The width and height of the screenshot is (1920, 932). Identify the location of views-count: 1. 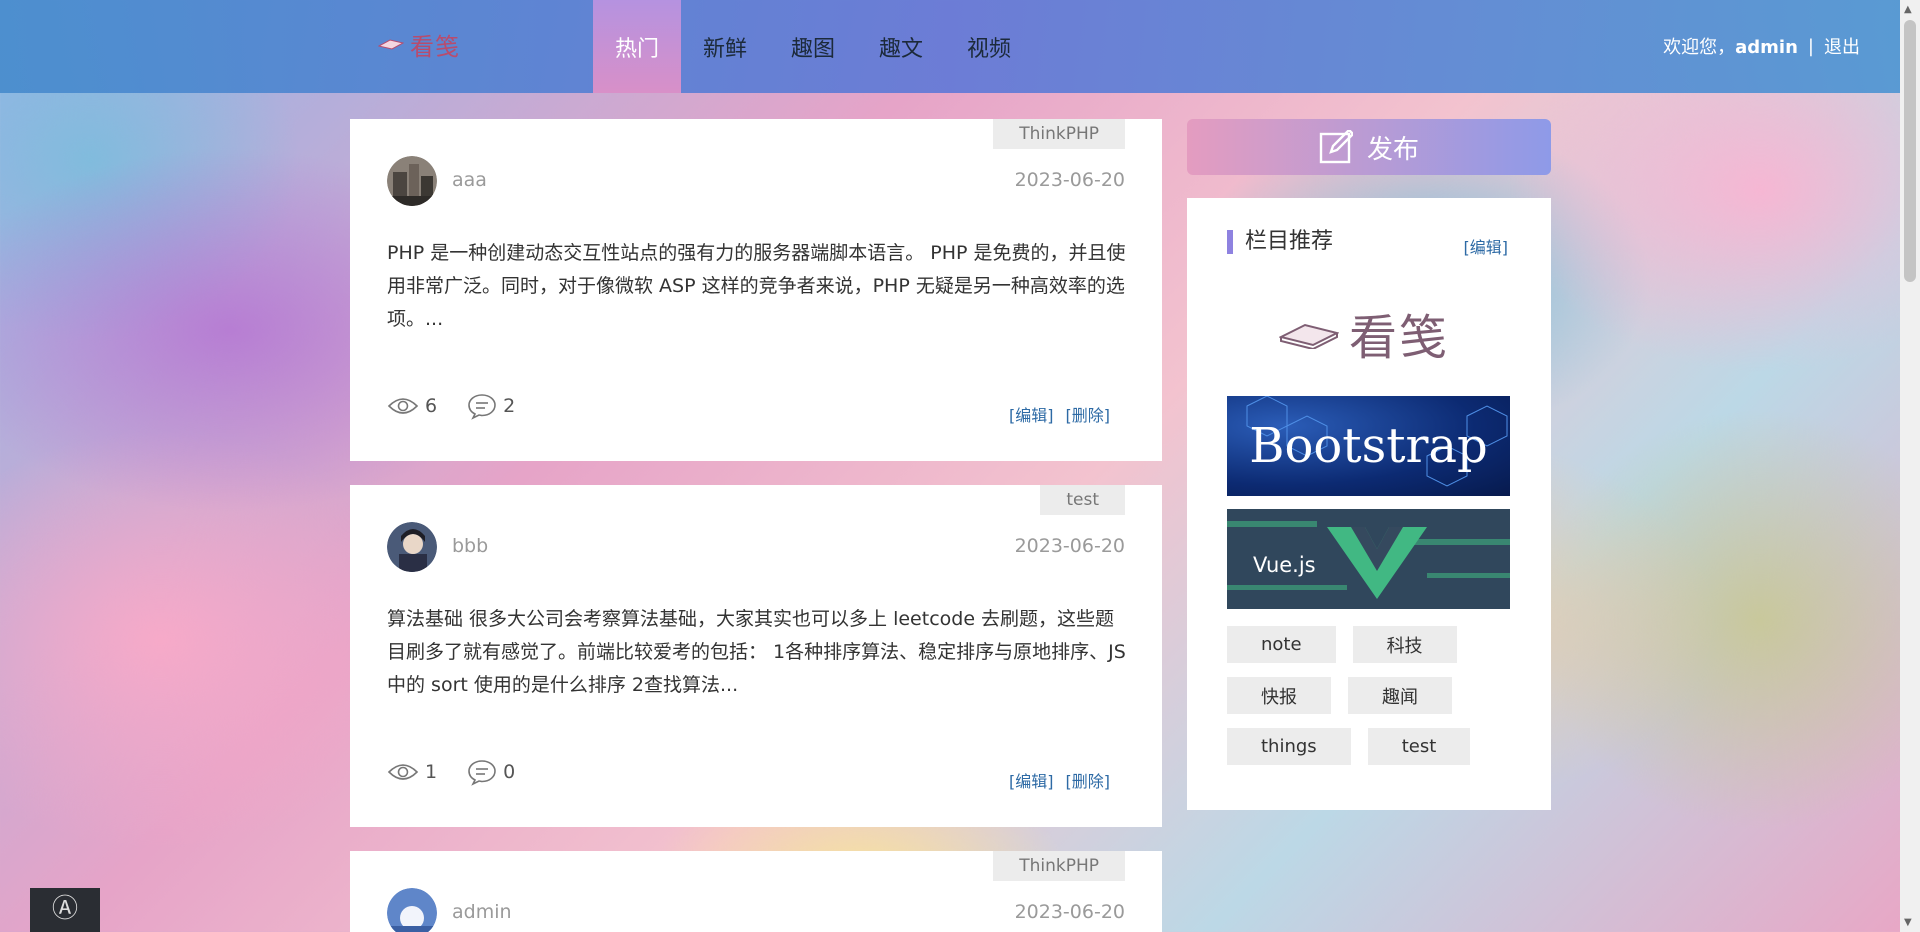
(431, 772).